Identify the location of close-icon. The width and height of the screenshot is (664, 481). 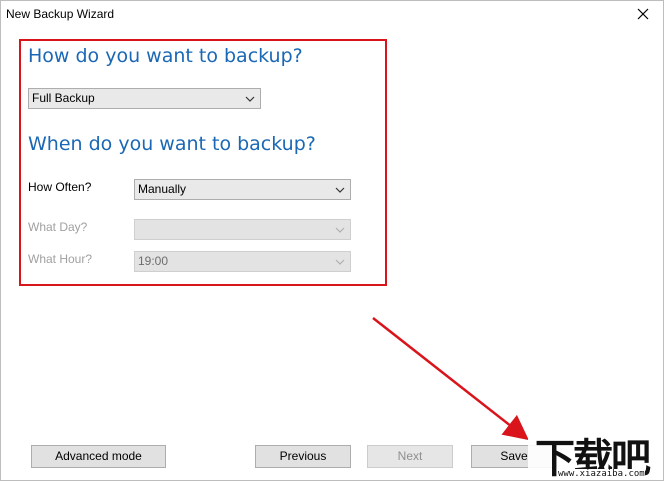
(643, 14).